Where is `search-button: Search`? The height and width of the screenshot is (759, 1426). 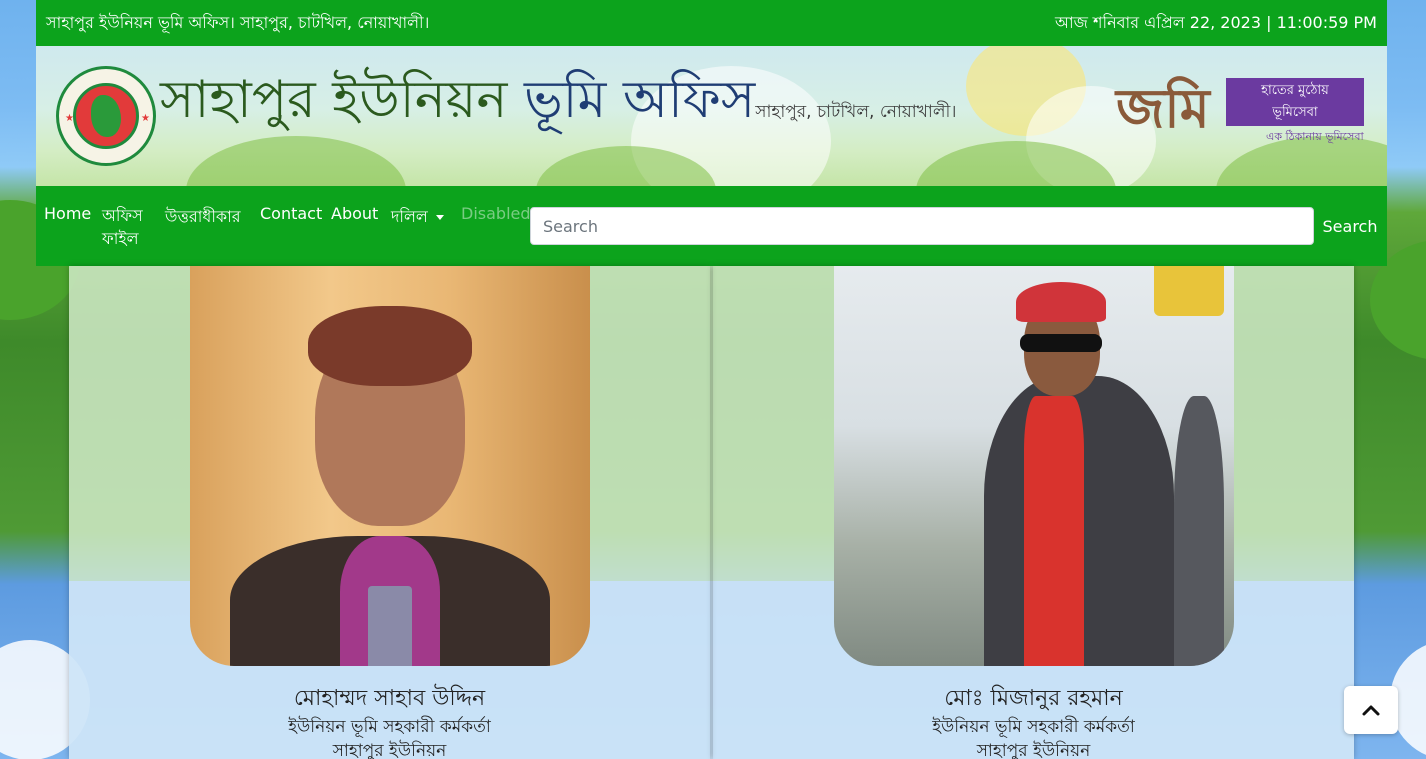
search-button: Search is located at coordinates (1350, 226).